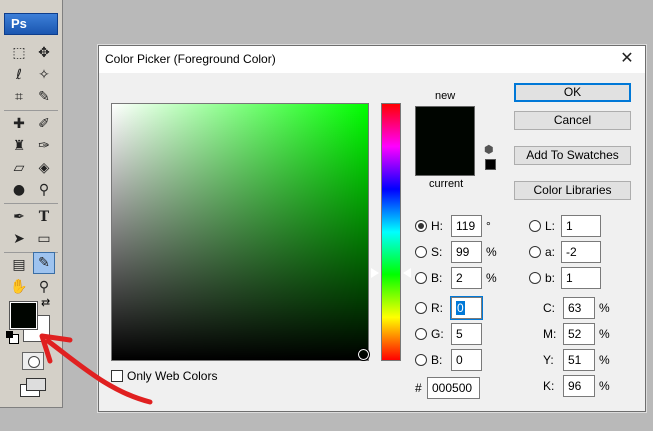 The height and width of the screenshot is (431, 653). What do you see at coordinates (437, 252) in the screenshot?
I see `saturation-label: S:` at bounding box center [437, 252].